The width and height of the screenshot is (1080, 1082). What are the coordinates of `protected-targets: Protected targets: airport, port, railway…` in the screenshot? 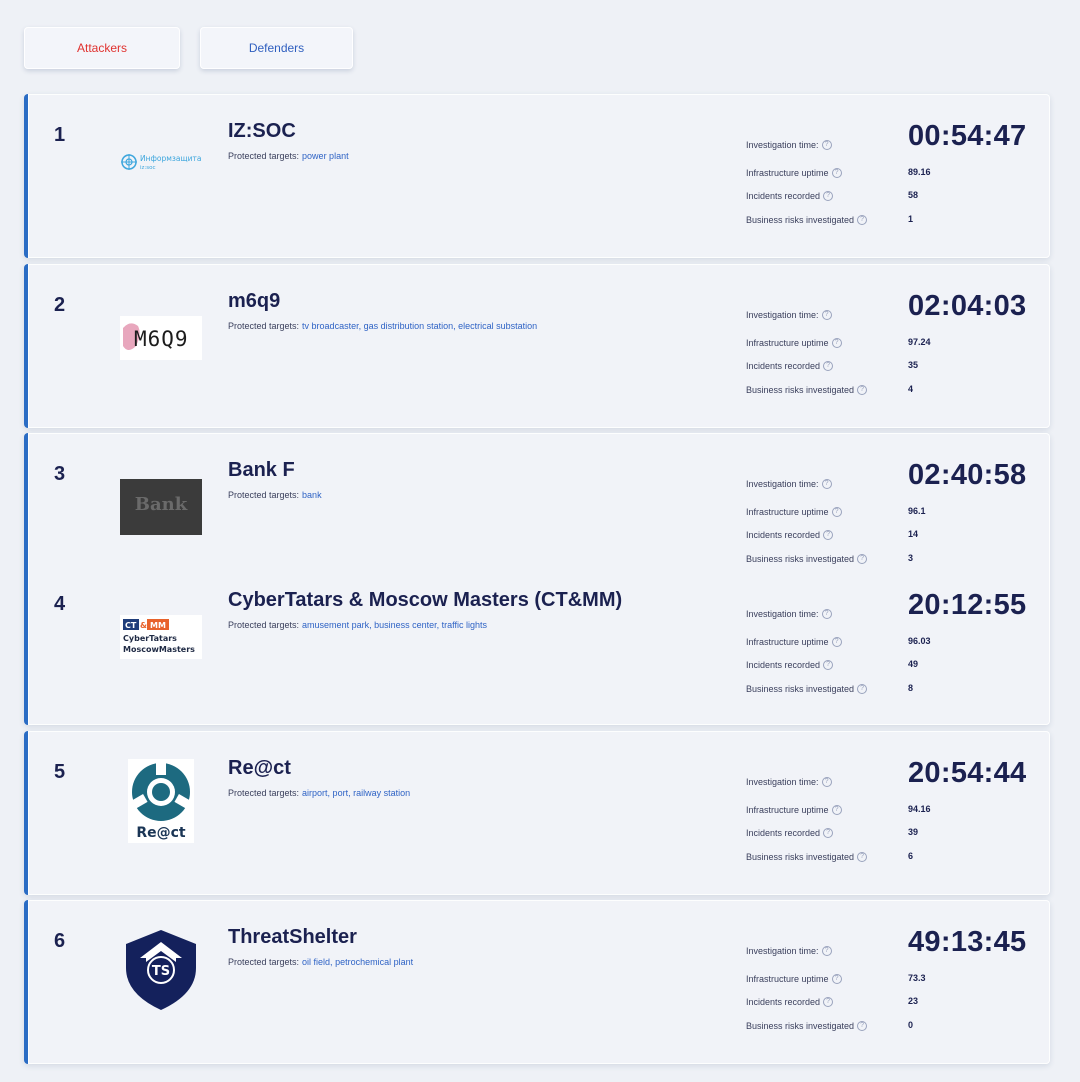 It's located at (319, 793).